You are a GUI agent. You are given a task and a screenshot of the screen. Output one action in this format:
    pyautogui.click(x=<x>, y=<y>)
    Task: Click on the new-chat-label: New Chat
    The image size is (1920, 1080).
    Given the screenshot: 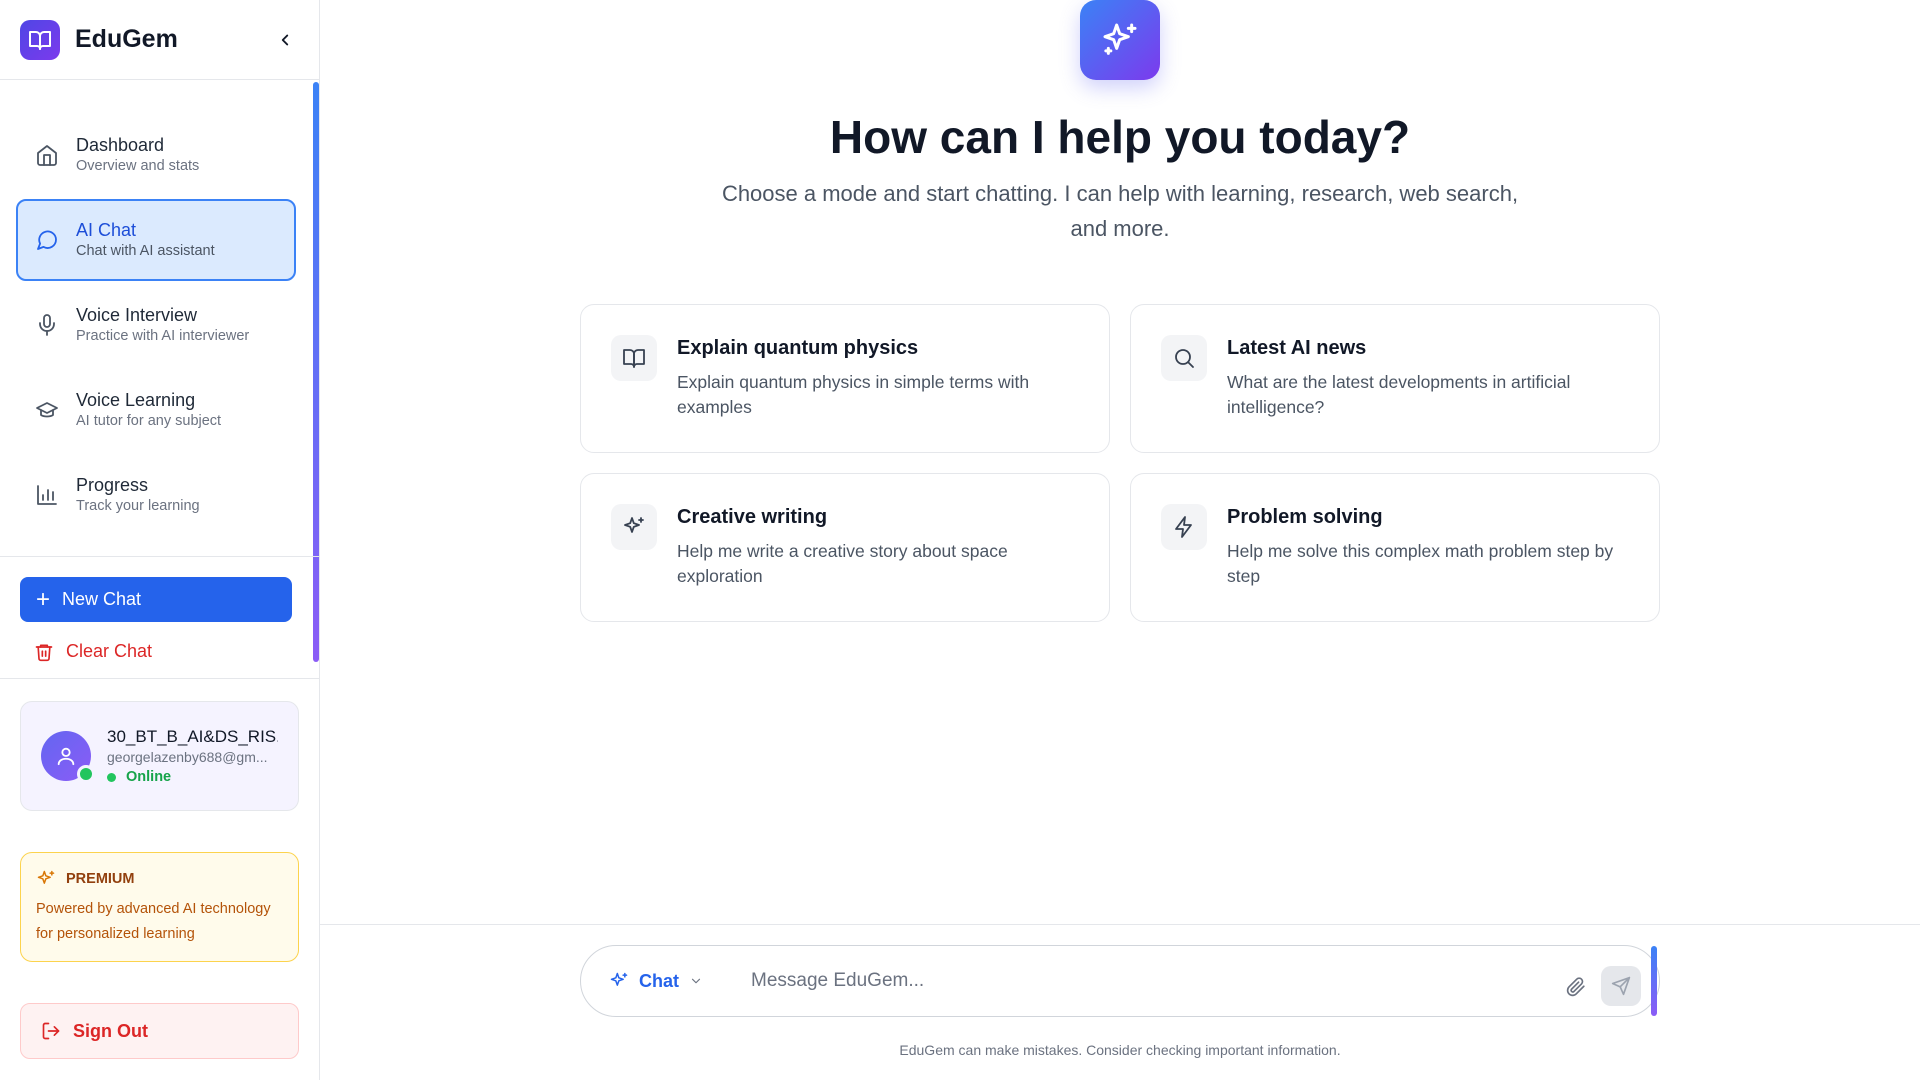 What is the action you would take?
    pyautogui.click(x=102, y=599)
    